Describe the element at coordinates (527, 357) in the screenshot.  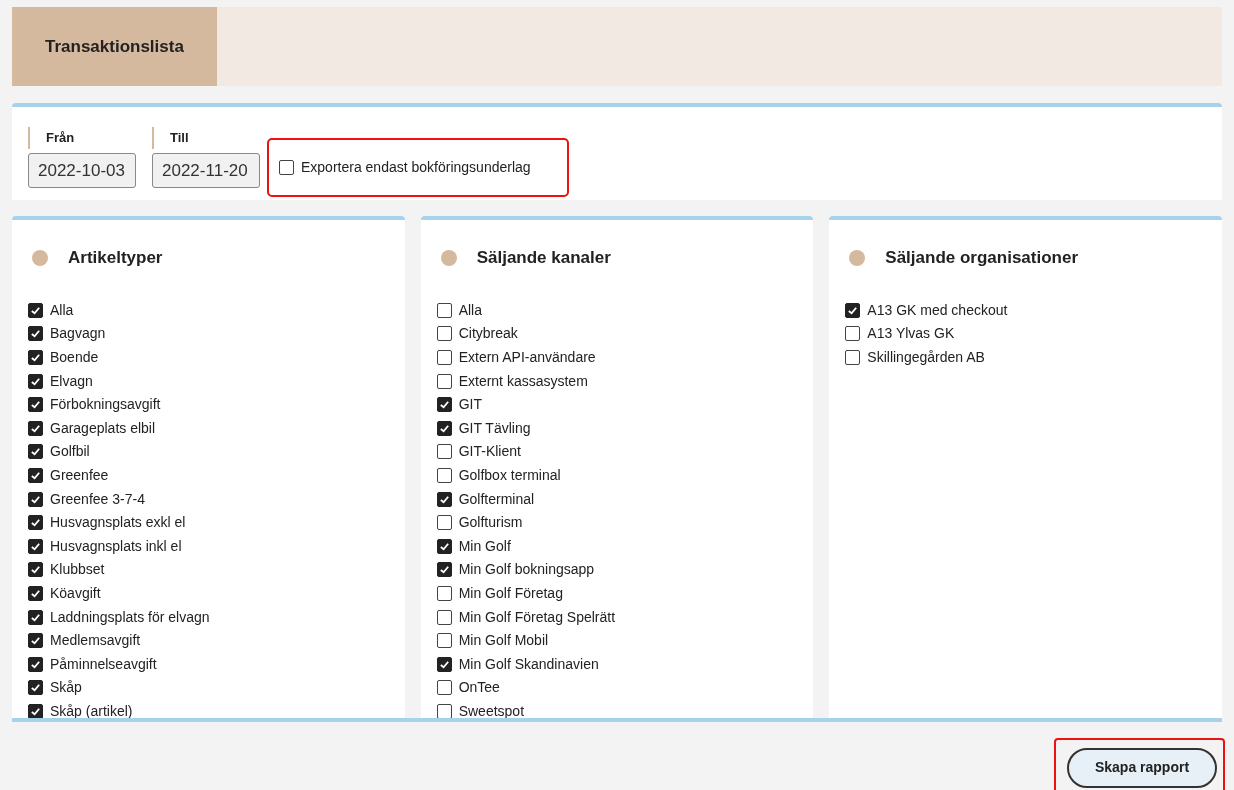
I see `checkbox-label: Extern API-användare` at that location.